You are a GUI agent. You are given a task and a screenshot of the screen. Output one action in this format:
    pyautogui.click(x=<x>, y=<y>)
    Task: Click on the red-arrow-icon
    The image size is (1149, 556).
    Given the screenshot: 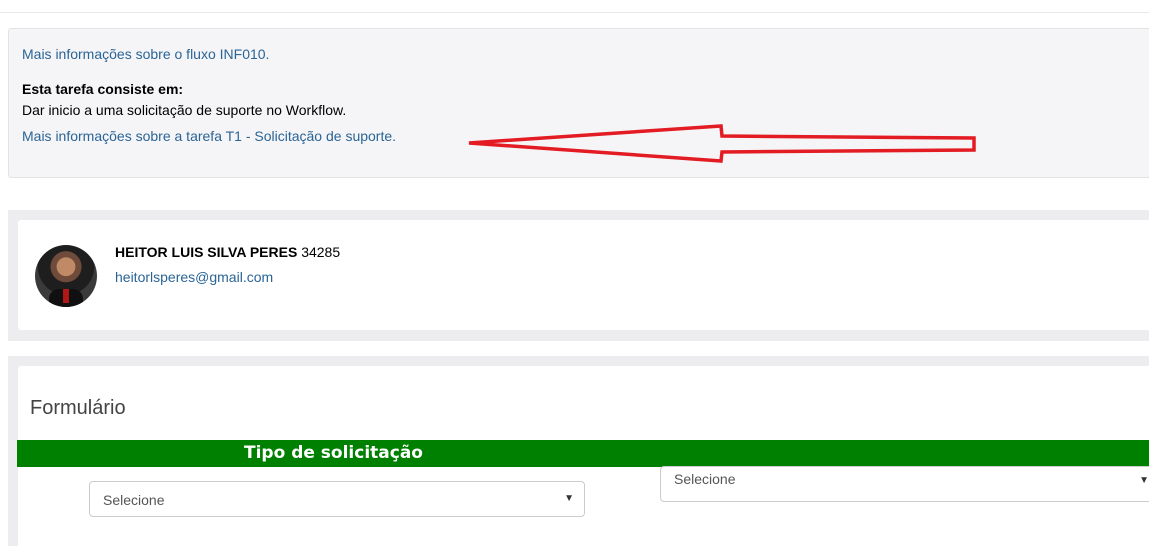 What is the action you would take?
    pyautogui.click(x=722, y=143)
    